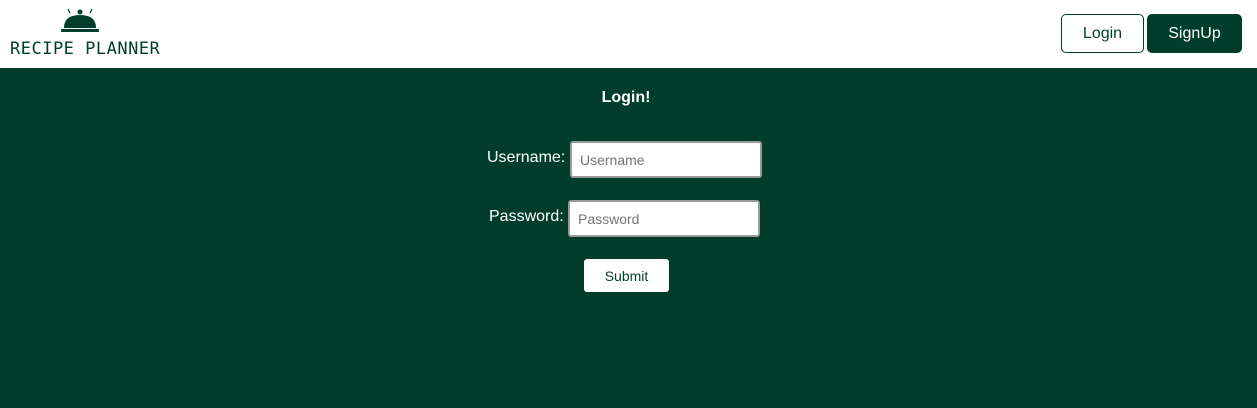 Image resolution: width=1257 pixels, height=408 pixels. I want to click on password-input, so click(664, 218).